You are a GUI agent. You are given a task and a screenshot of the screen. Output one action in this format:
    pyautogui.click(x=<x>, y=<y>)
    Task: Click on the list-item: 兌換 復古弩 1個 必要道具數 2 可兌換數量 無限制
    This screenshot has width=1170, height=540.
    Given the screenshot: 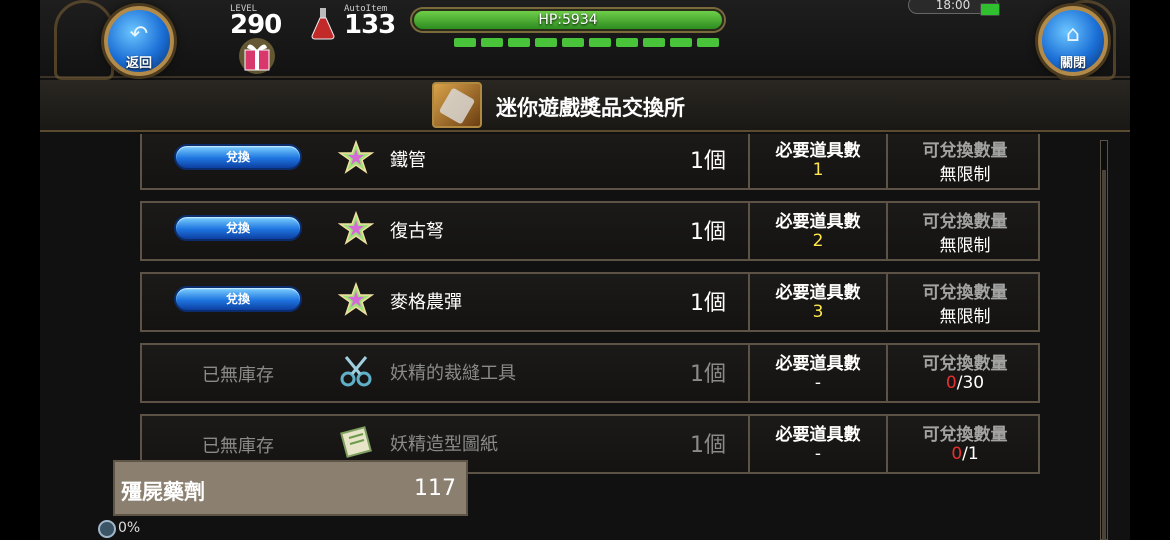 What is the action you would take?
    pyautogui.click(x=590, y=231)
    